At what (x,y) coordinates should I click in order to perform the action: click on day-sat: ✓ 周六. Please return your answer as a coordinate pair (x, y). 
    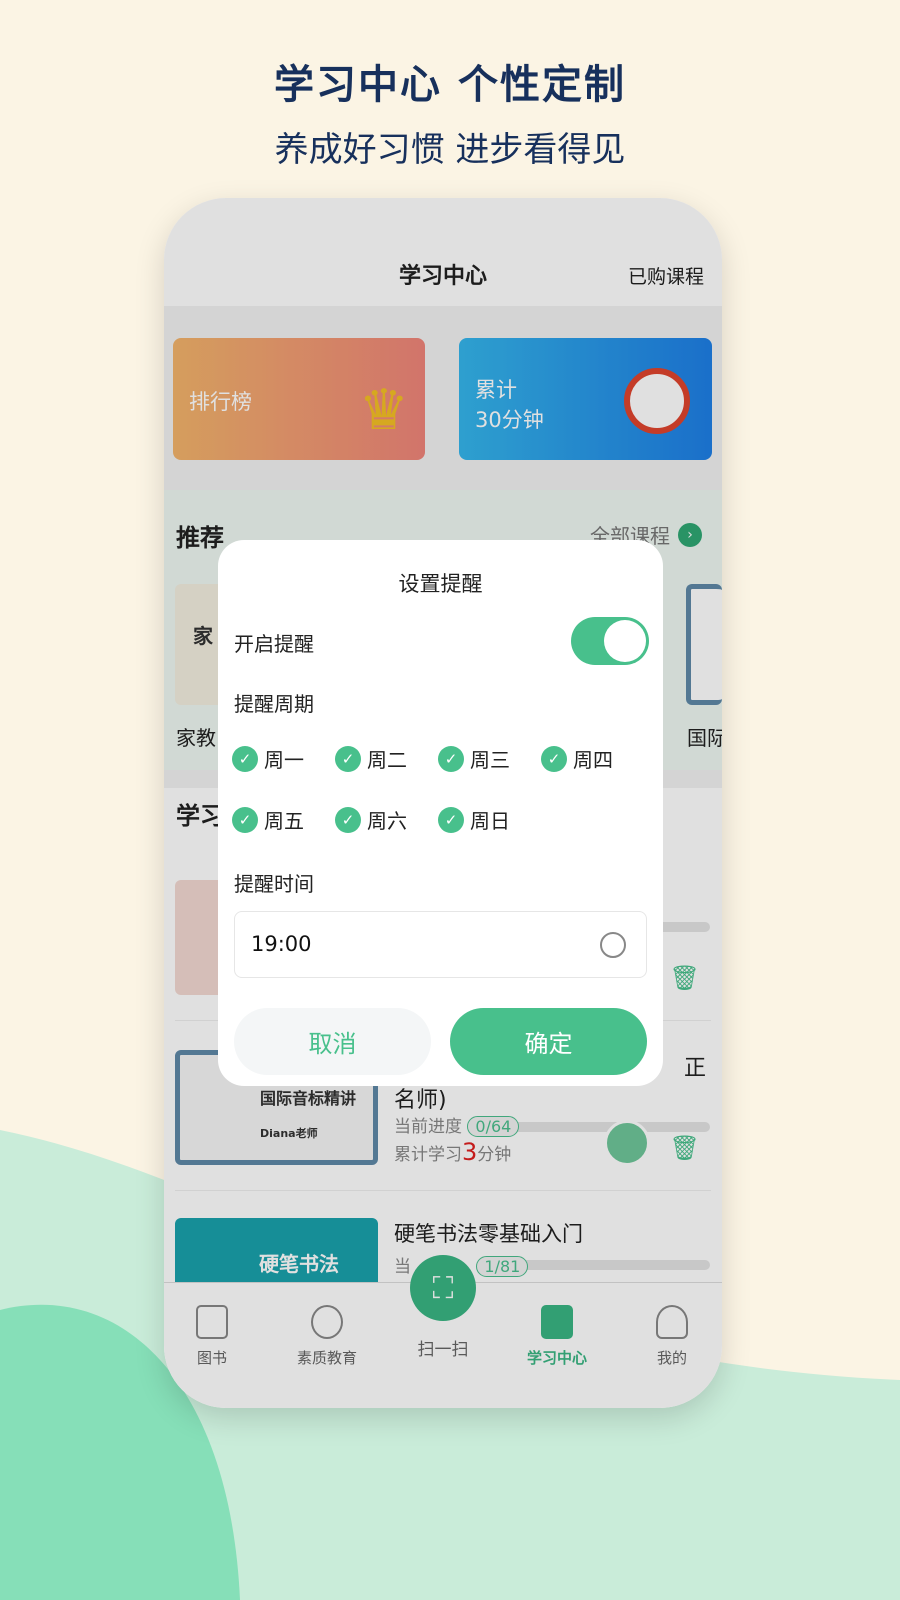
    Looking at the image, I should click on (386, 819).